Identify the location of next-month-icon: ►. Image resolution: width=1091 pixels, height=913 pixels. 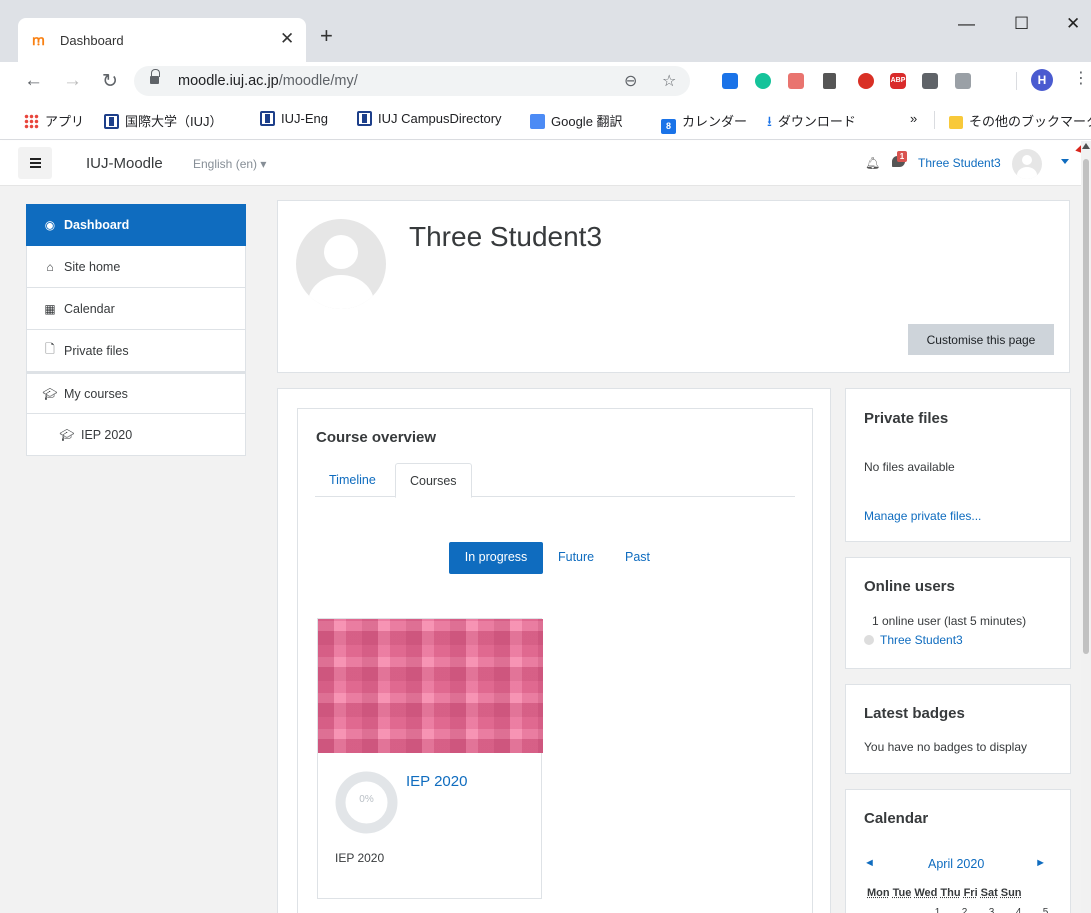
(1040, 863).